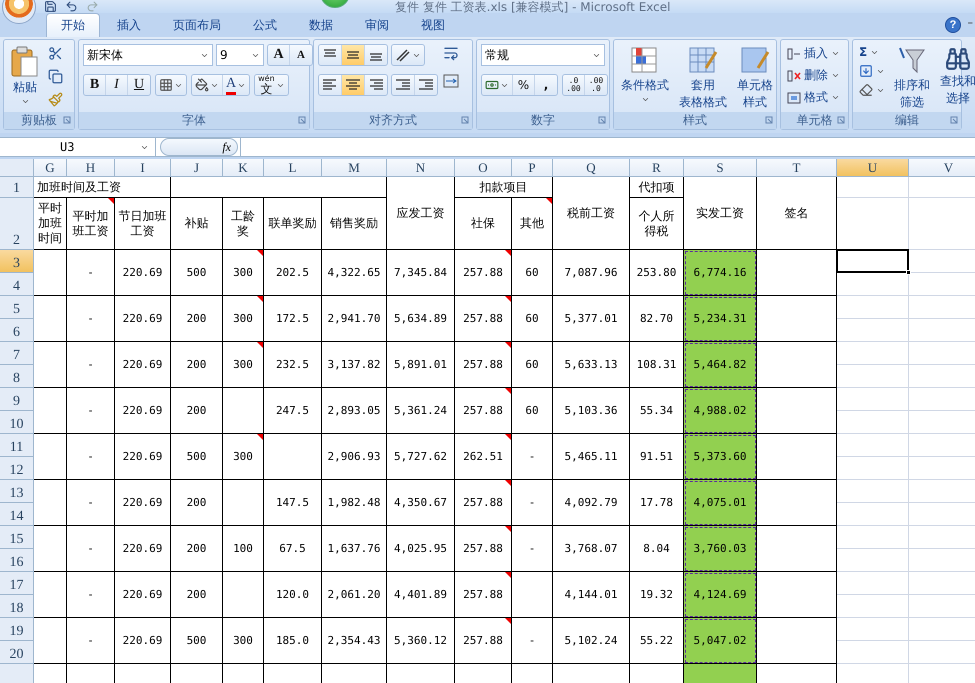 This screenshot has height=683, width=975. Describe the element at coordinates (353, 85) in the screenshot. I see `horizontal-align-button` at that location.